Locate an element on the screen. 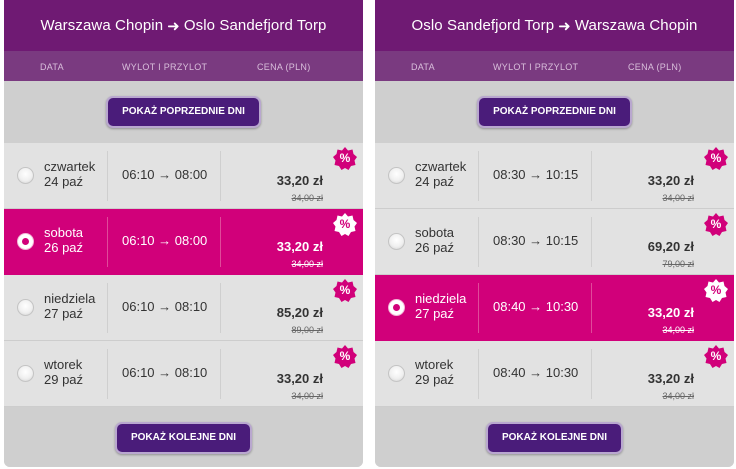 The image size is (736, 469). weekday-label: niedziela is located at coordinates (70, 298).